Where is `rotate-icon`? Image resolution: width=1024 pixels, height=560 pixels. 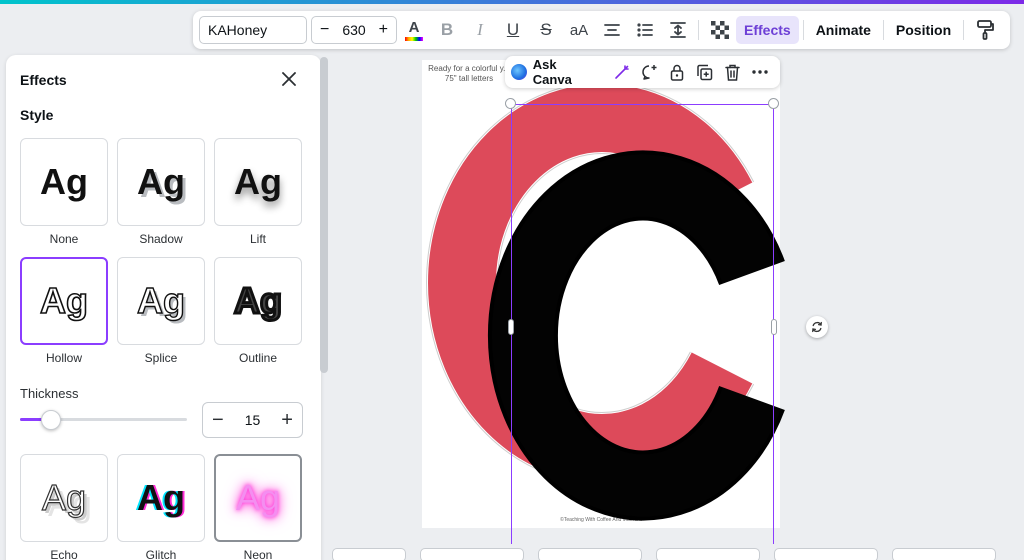 rotate-icon is located at coordinates (817, 327).